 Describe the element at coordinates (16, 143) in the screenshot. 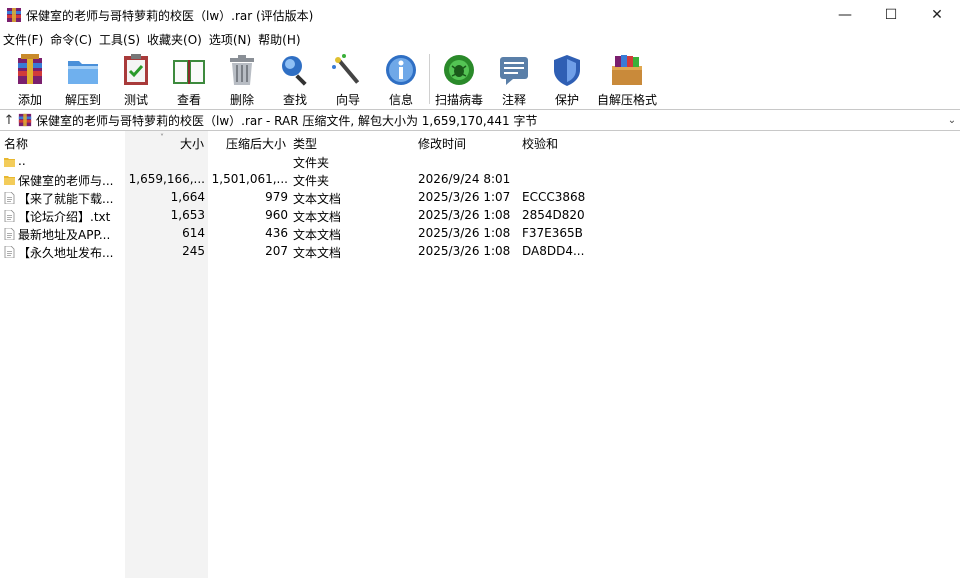

I see `column-name: 名称` at that location.